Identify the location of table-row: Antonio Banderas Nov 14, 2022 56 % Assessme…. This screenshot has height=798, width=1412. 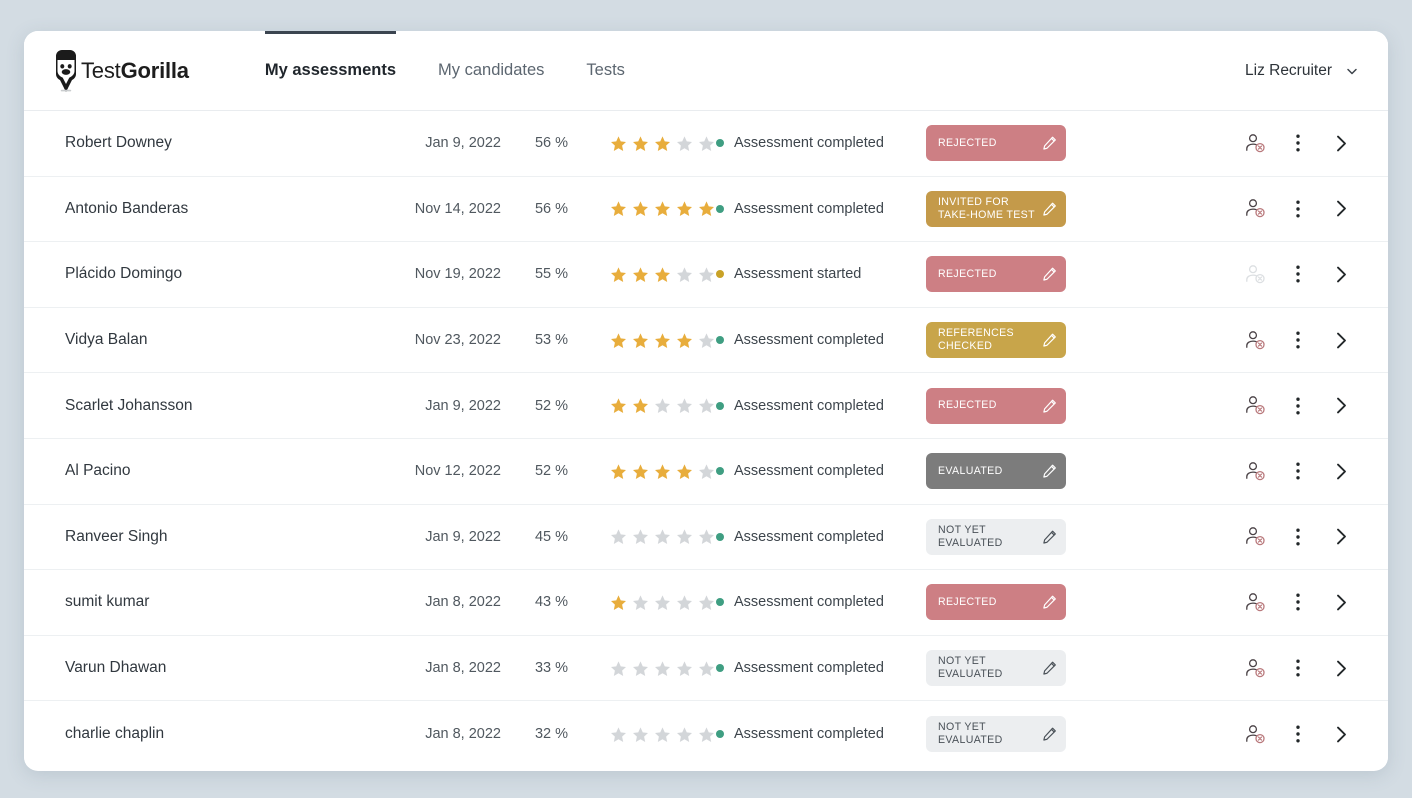
(706, 210).